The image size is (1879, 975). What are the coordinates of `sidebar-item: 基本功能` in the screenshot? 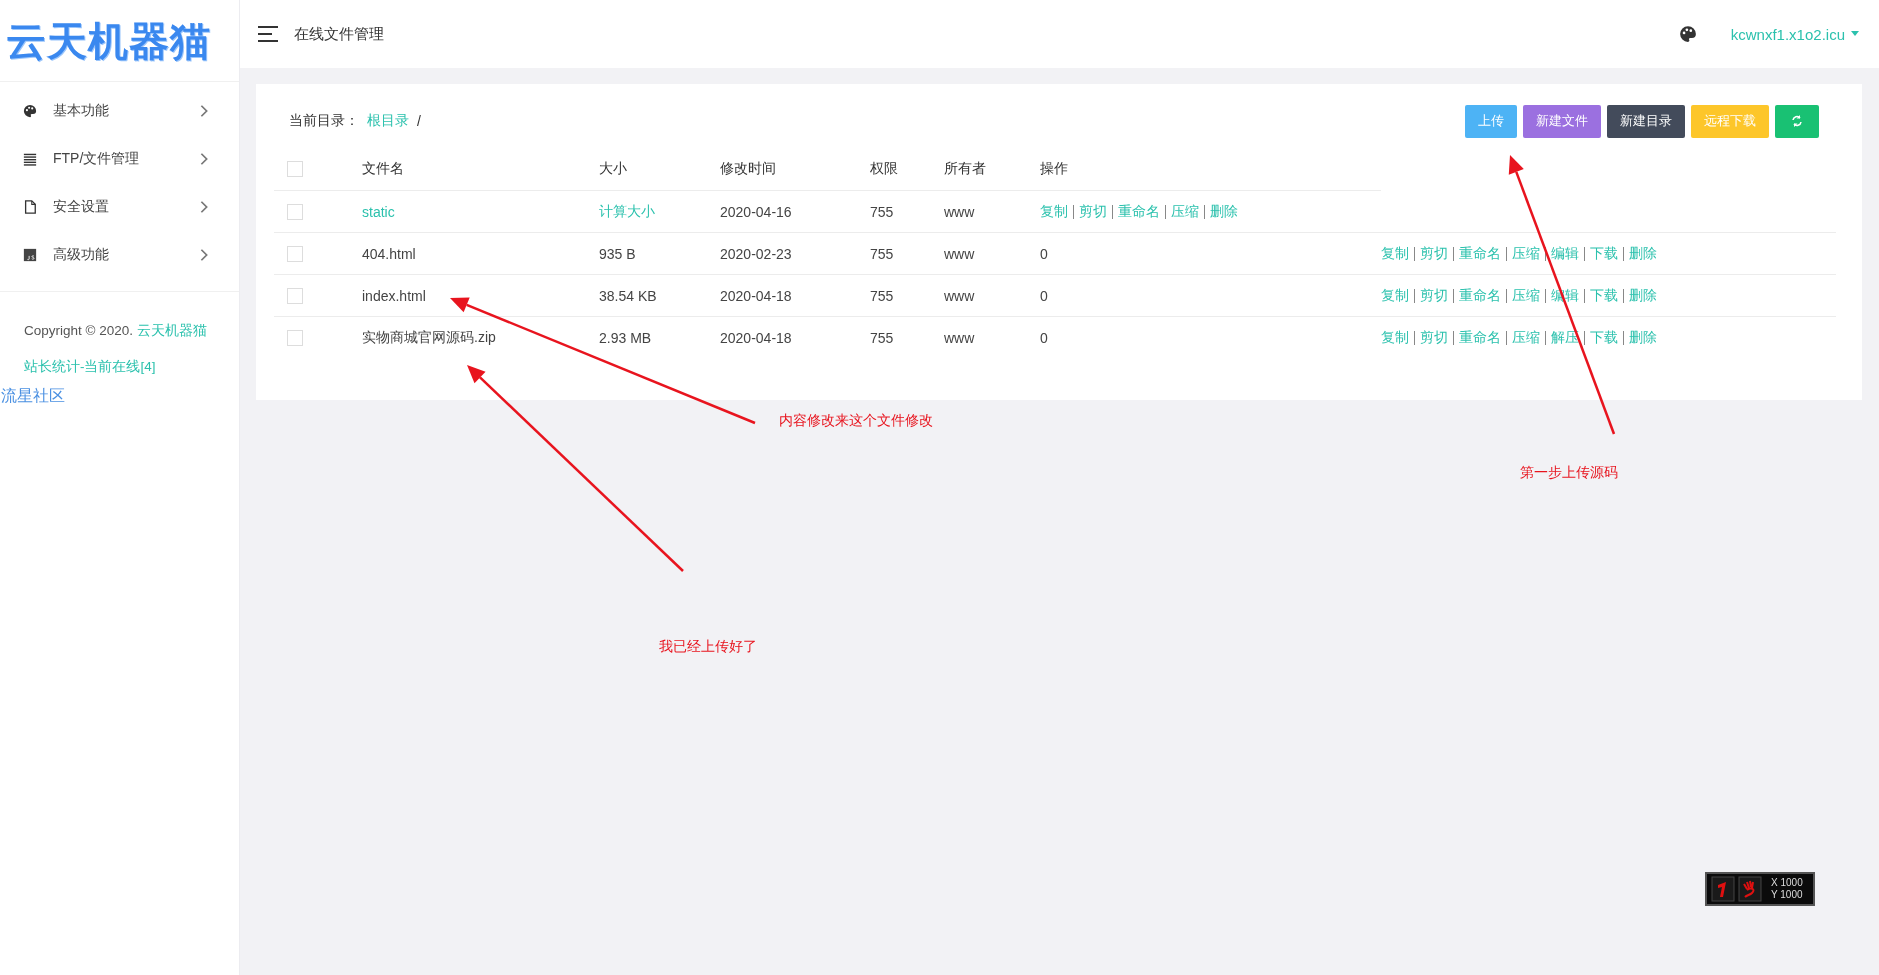 It's located at (117, 111).